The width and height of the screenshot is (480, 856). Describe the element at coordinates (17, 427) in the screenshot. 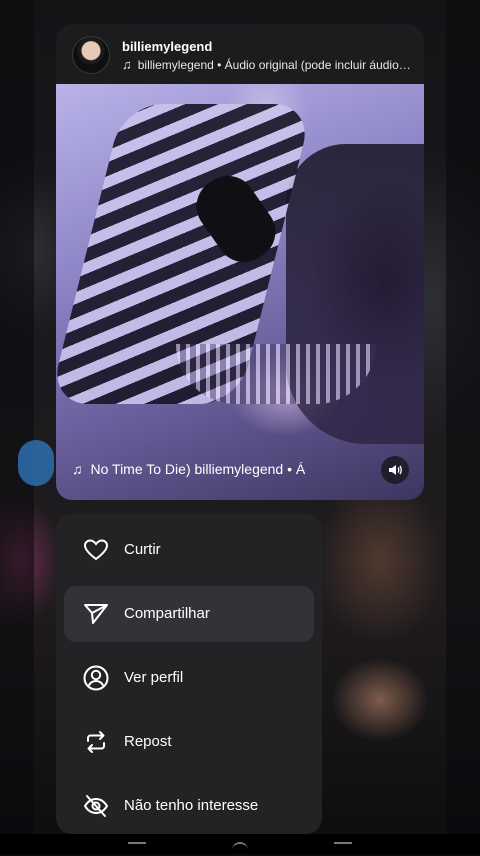

I see `left-dim-strip` at that location.